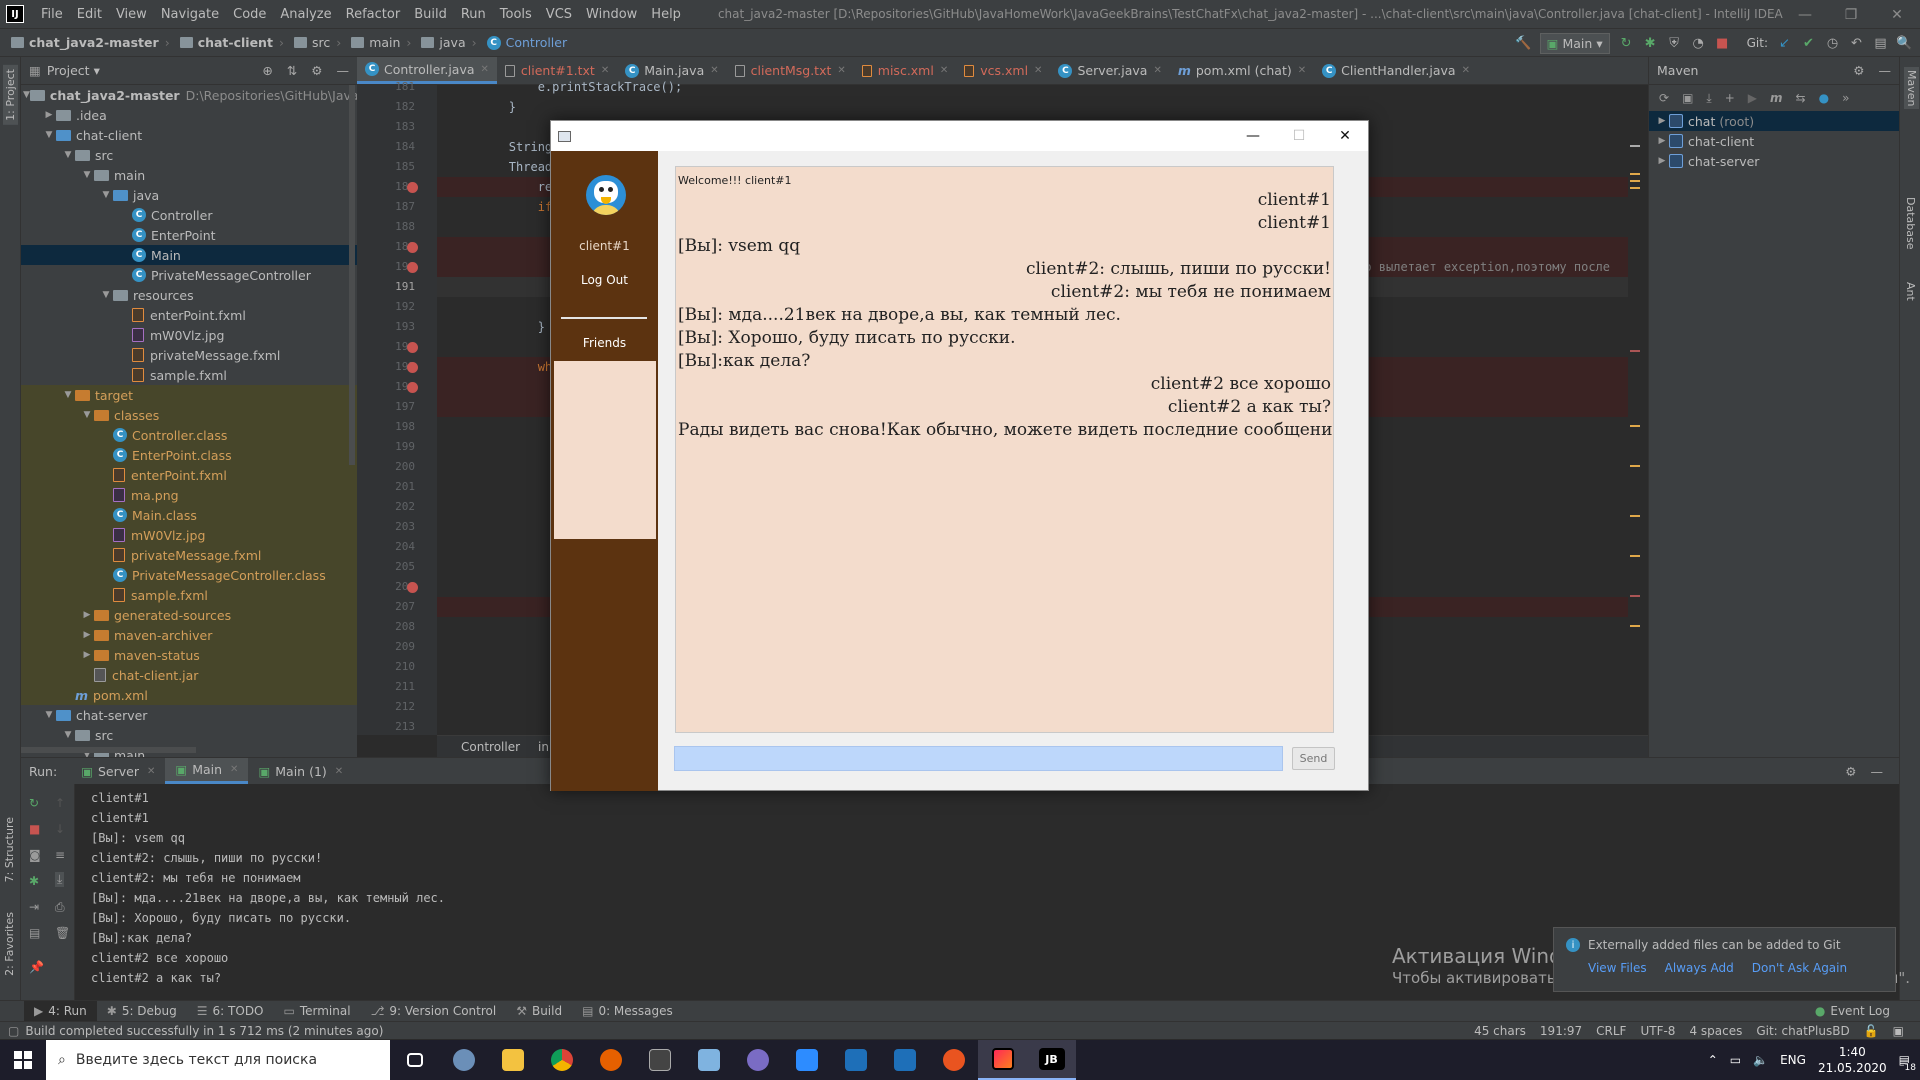  What do you see at coordinates (611, 14) in the screenshot?
I see `menu-item-window: Window` at bounding box center [611, 14].